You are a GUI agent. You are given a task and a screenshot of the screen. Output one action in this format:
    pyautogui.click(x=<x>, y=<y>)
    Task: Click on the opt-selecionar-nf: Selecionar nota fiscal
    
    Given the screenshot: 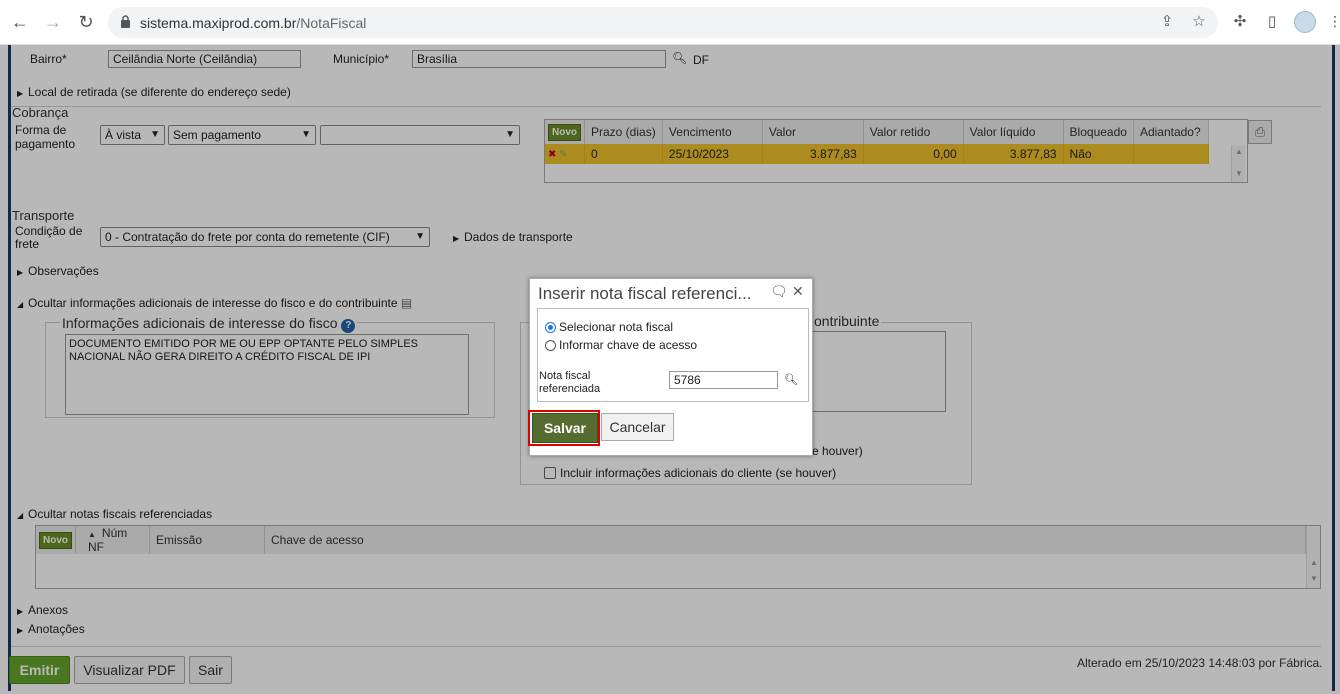 What is the action you would take?
    pyautogui.click(x=609, y=327)
    